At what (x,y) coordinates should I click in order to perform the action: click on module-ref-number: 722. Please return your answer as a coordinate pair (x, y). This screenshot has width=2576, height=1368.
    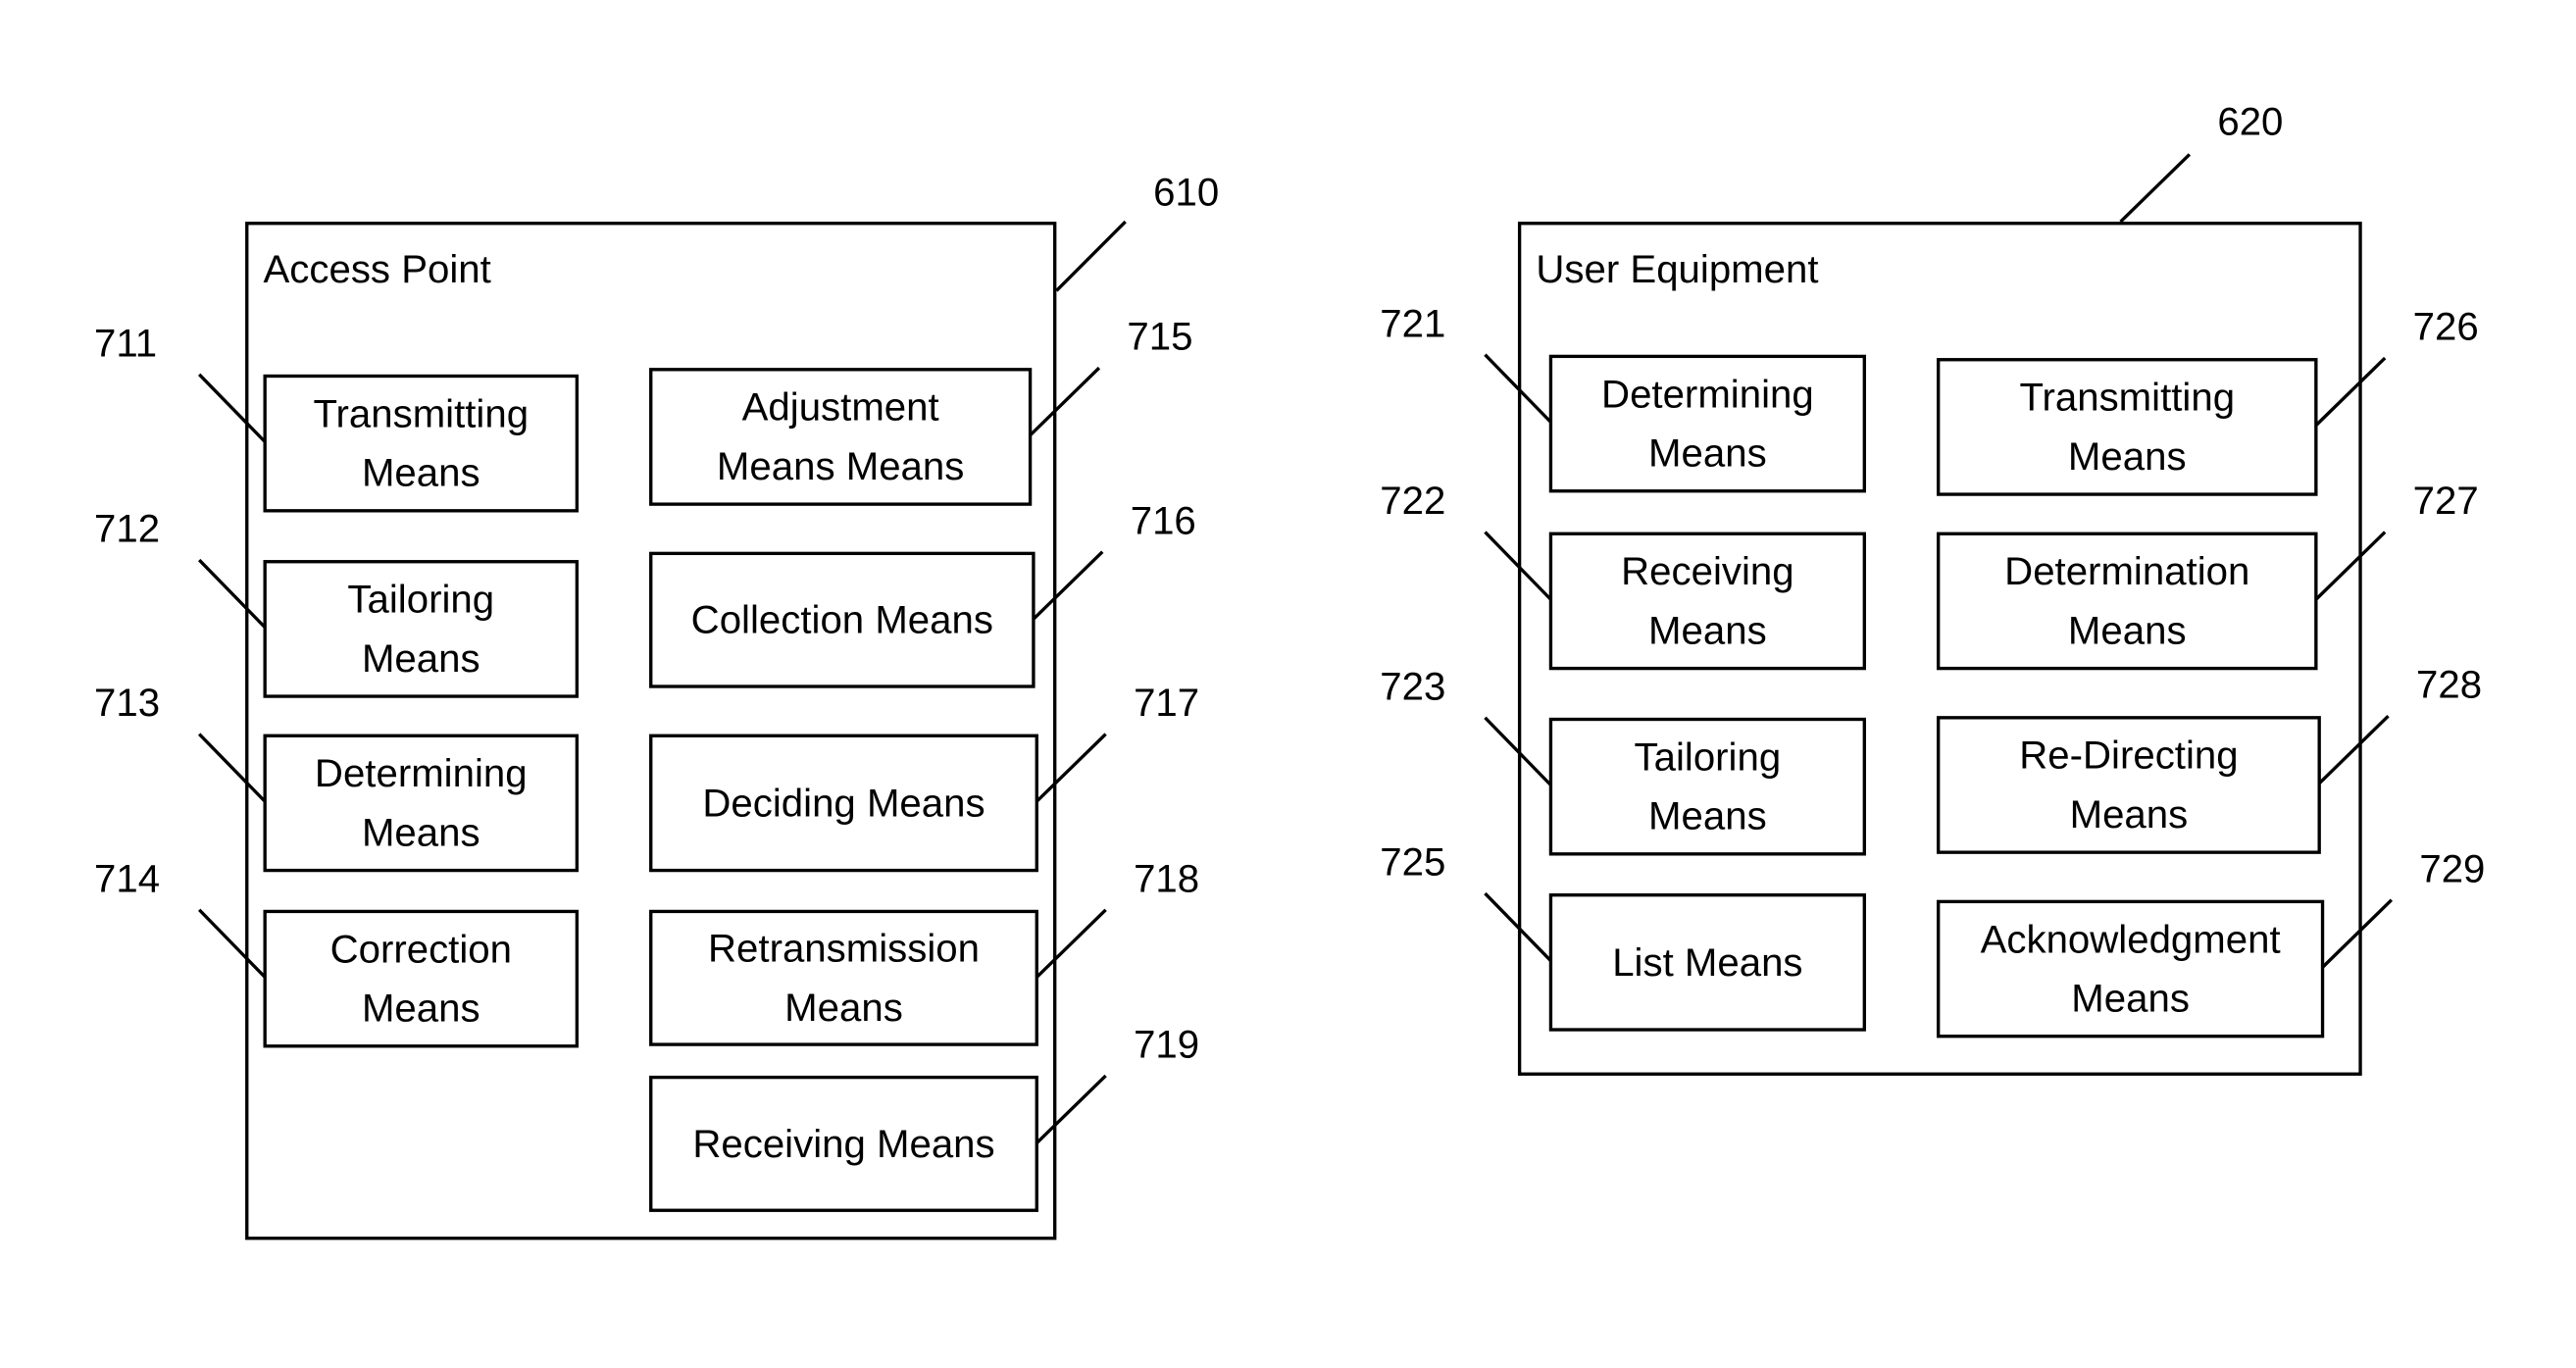
    Looking at the image, I should click on (1412, 501).